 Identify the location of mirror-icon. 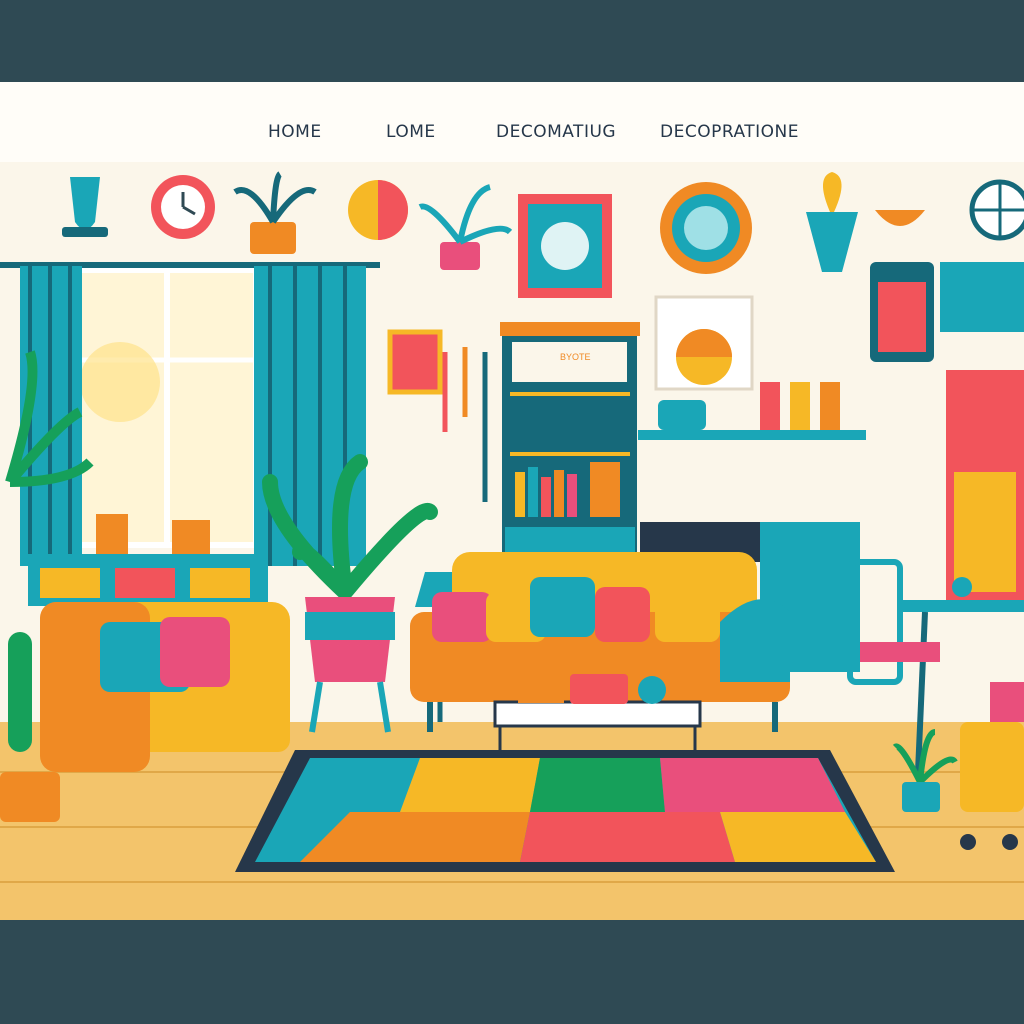
(706, 228).